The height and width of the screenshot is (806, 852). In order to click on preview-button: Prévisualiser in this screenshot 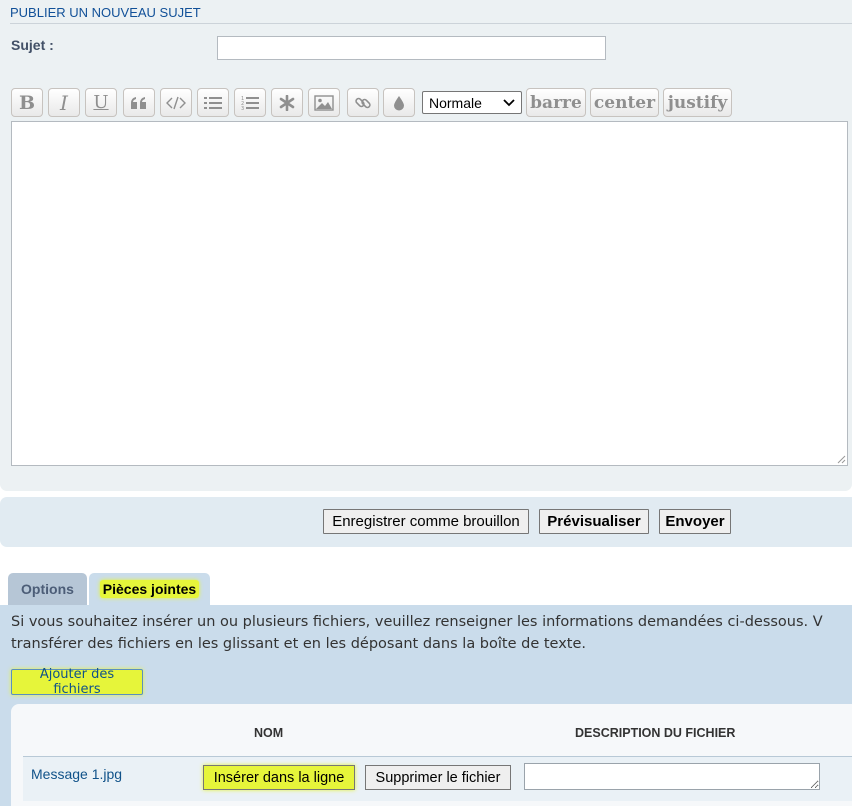, I will do `click(594, 521)`.